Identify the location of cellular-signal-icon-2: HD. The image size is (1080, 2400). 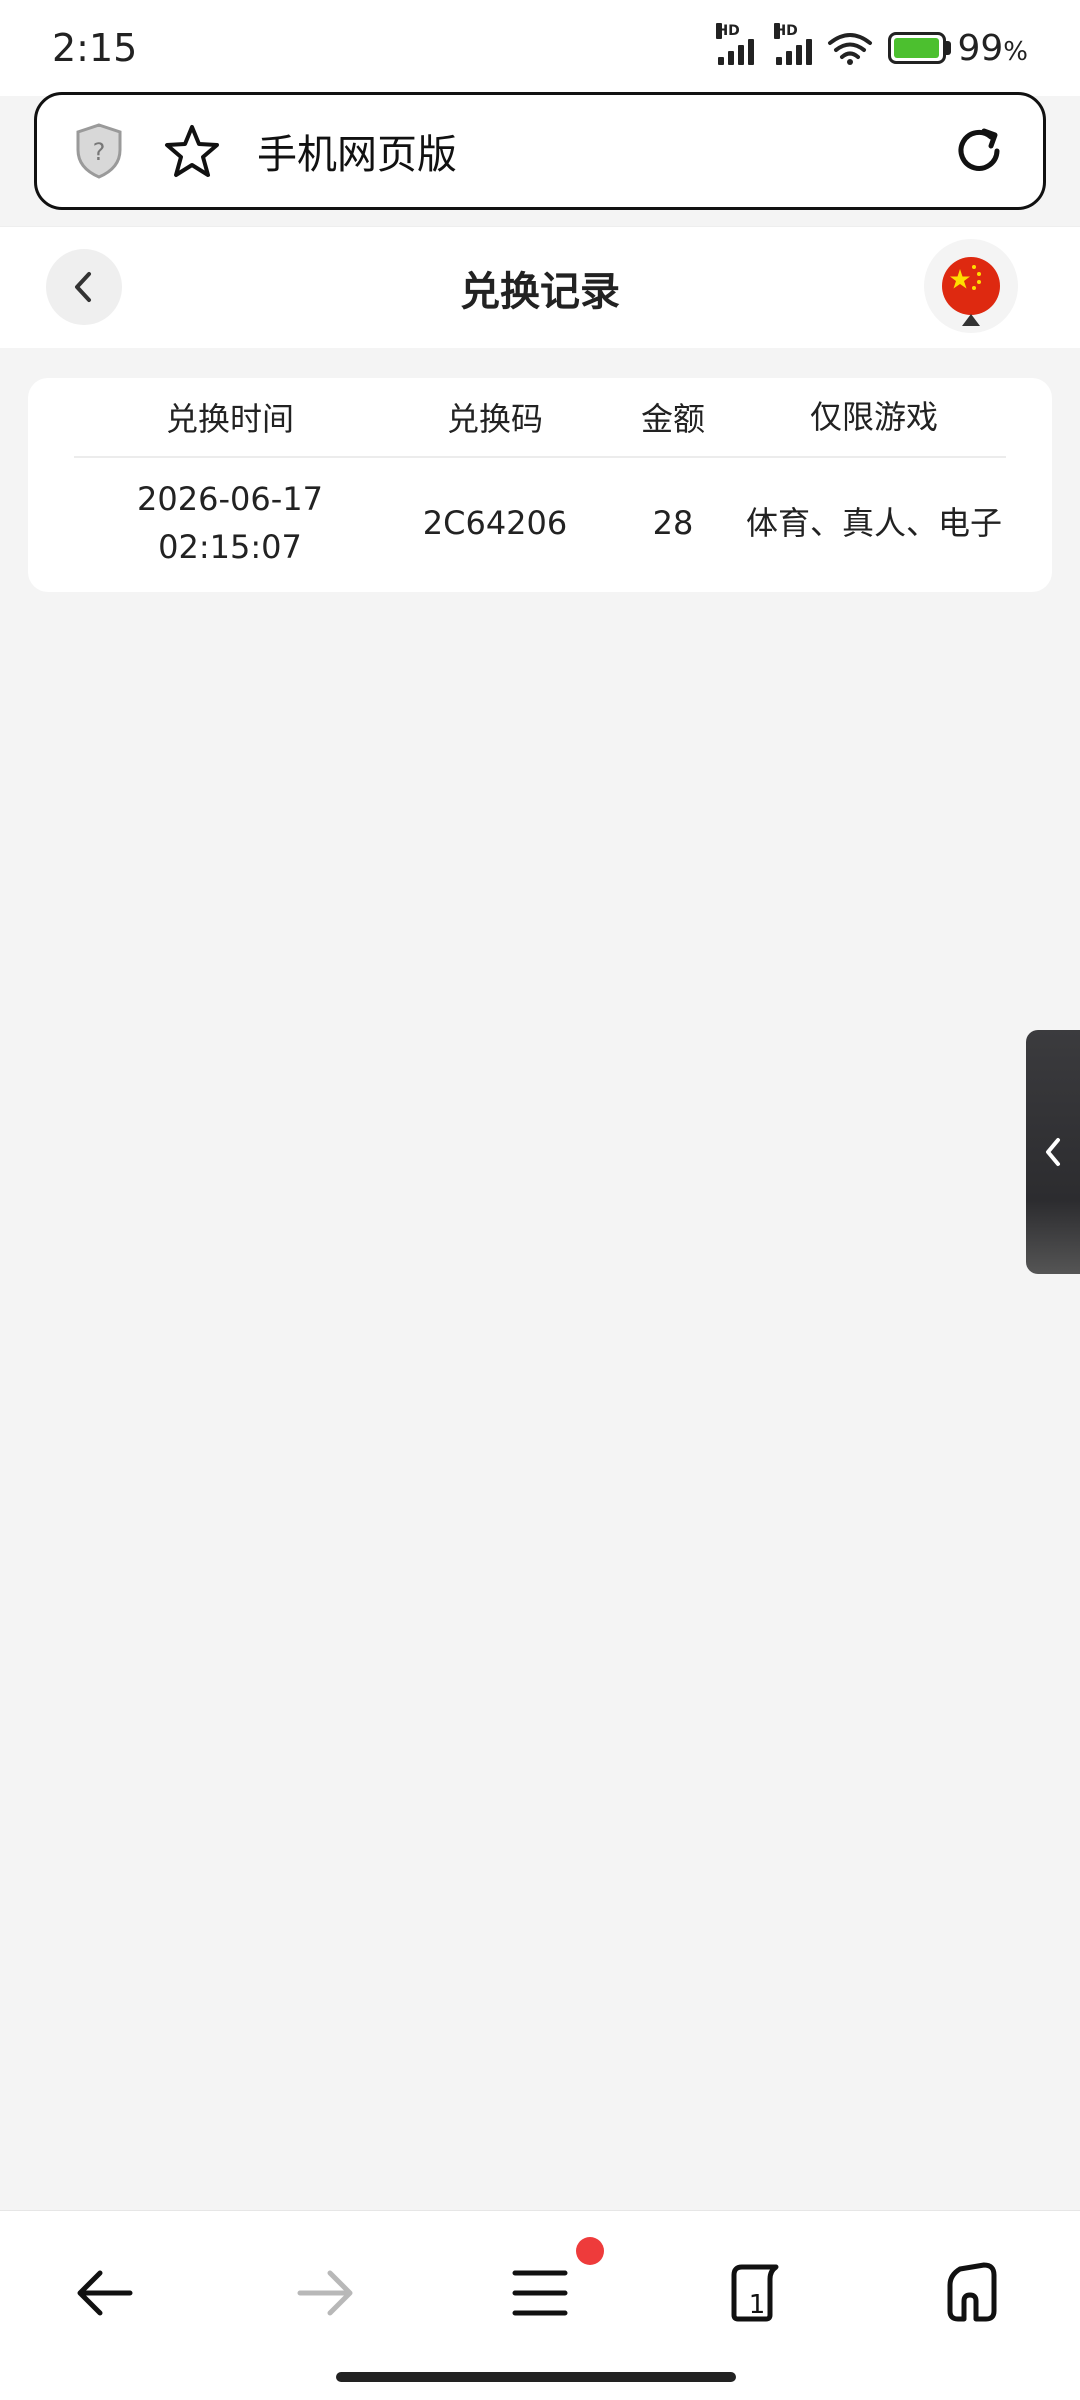
(793, 44).